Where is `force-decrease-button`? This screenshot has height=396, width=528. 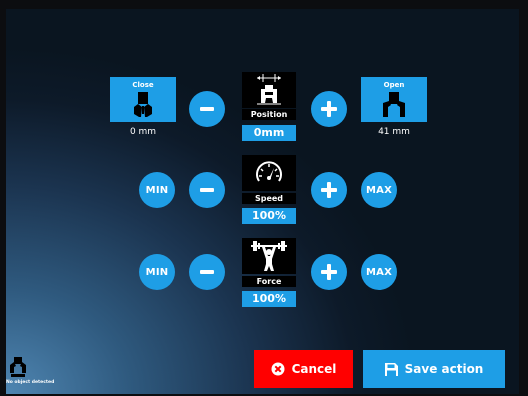 force-decrease-button is located at coordinates (207, 272).